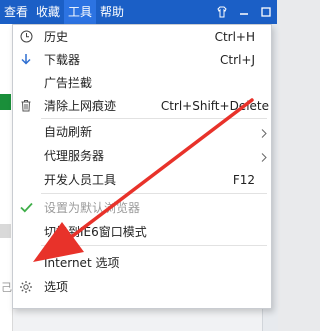  Describe the element at coordinates (222, 12) in the screenshot. I see `skin-icon` at that location.